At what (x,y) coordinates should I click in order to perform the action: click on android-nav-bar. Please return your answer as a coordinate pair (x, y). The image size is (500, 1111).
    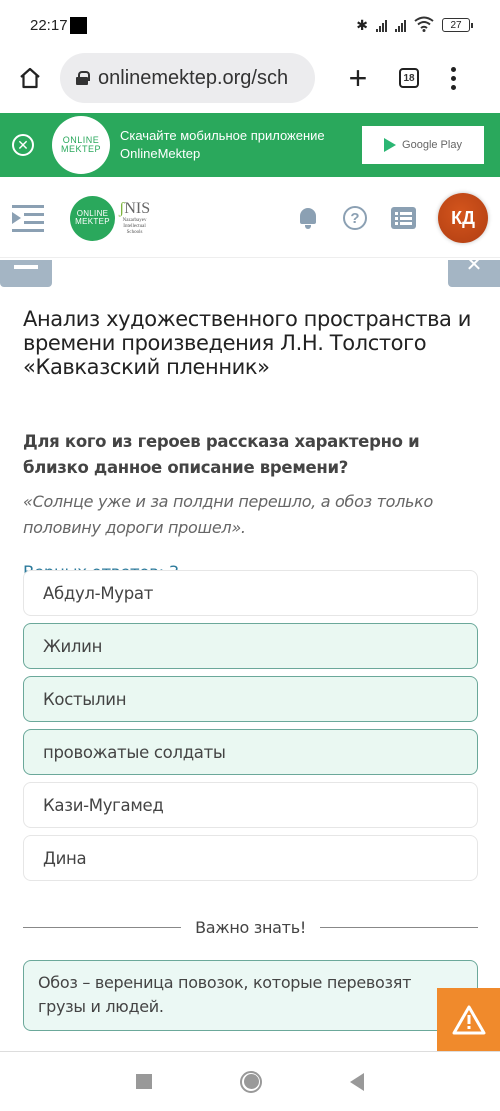
    Looking at the image, I should click on (250, 1081).